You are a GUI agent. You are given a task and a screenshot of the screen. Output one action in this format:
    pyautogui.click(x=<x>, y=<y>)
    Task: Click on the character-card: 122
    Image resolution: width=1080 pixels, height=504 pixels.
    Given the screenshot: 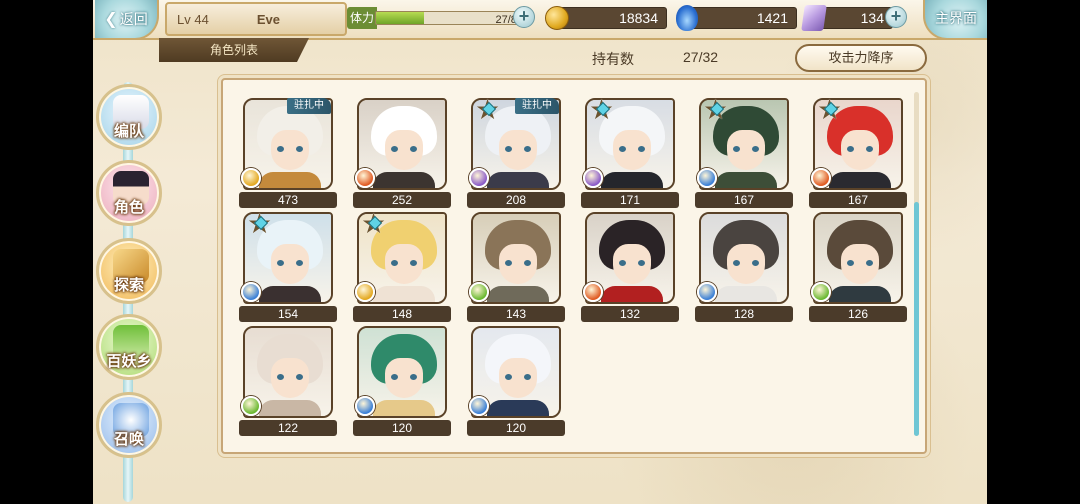 What is the action you would take?
    pyautogui.click(x=288, y=382)
    